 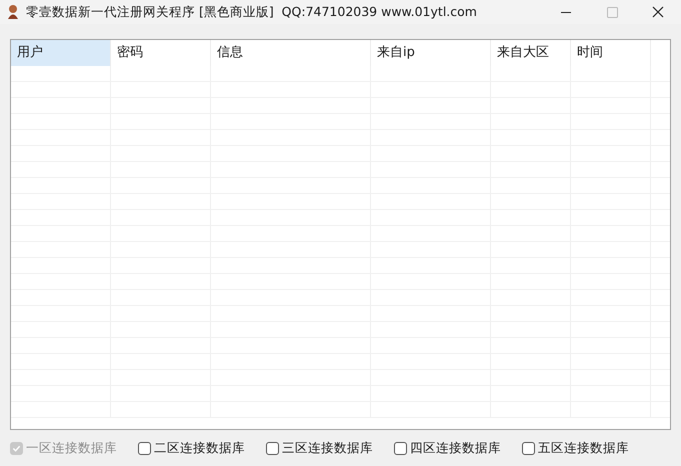 What do you see at coordinates (13, 12) in the screenshot?
I see `app-icon` at bounding box center [13, 12].